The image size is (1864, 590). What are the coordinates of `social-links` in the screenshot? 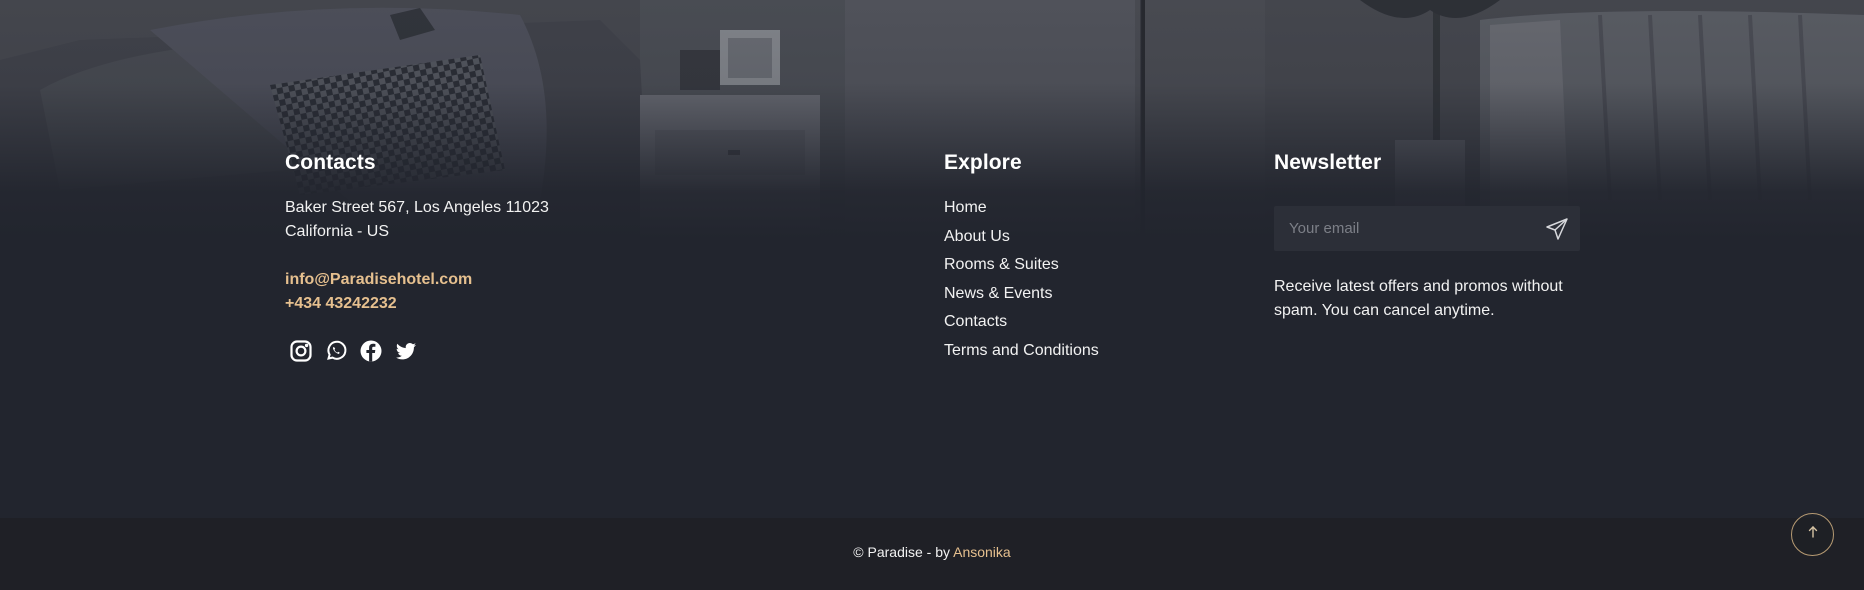 It's located at (466, 351).